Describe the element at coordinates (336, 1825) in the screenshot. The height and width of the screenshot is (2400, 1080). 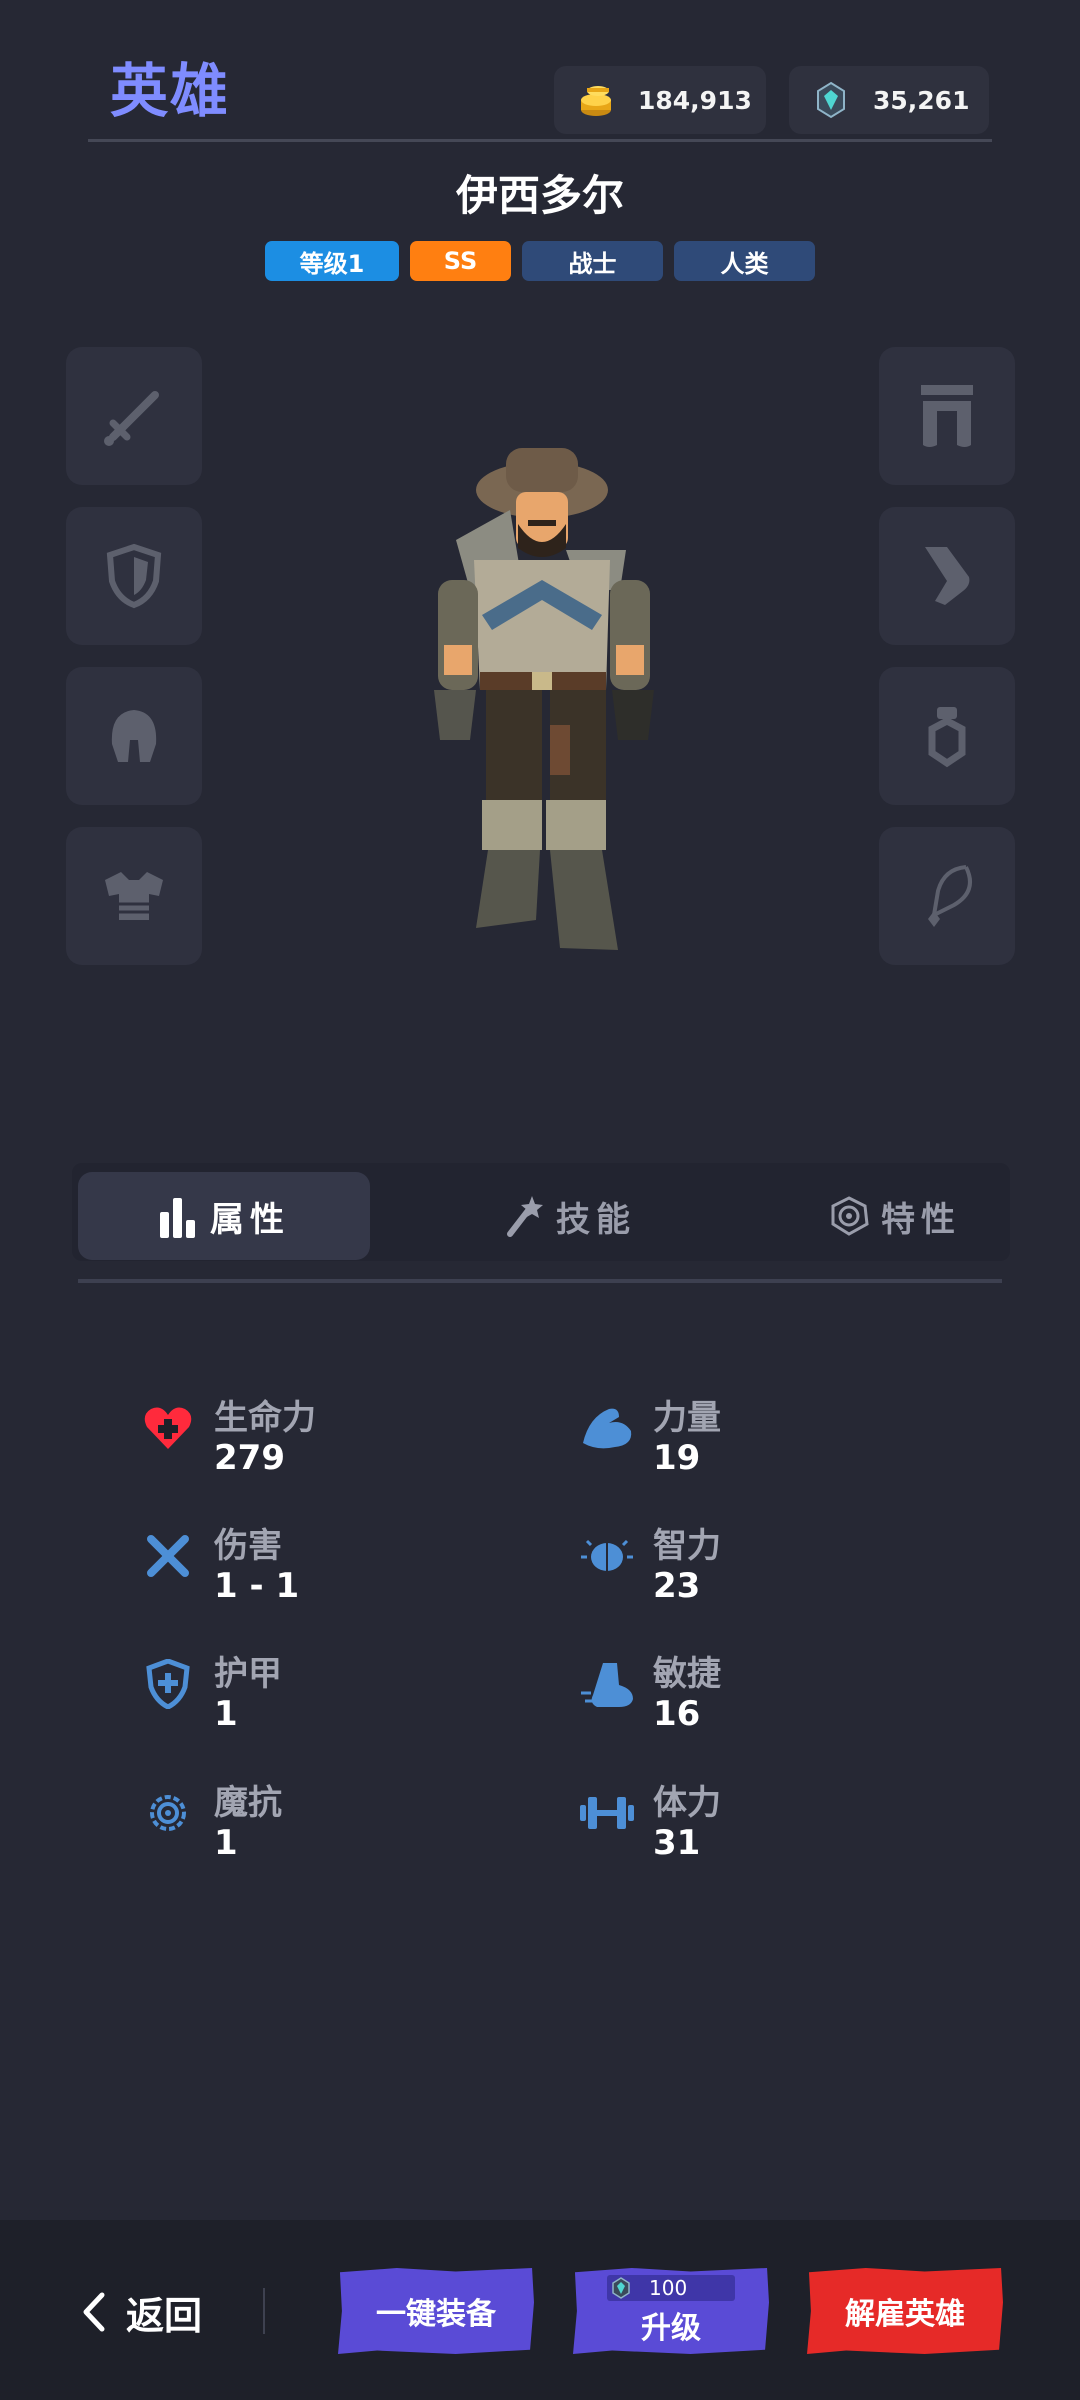
I see `stat-magic-resist: 魔抗 1` at that location.